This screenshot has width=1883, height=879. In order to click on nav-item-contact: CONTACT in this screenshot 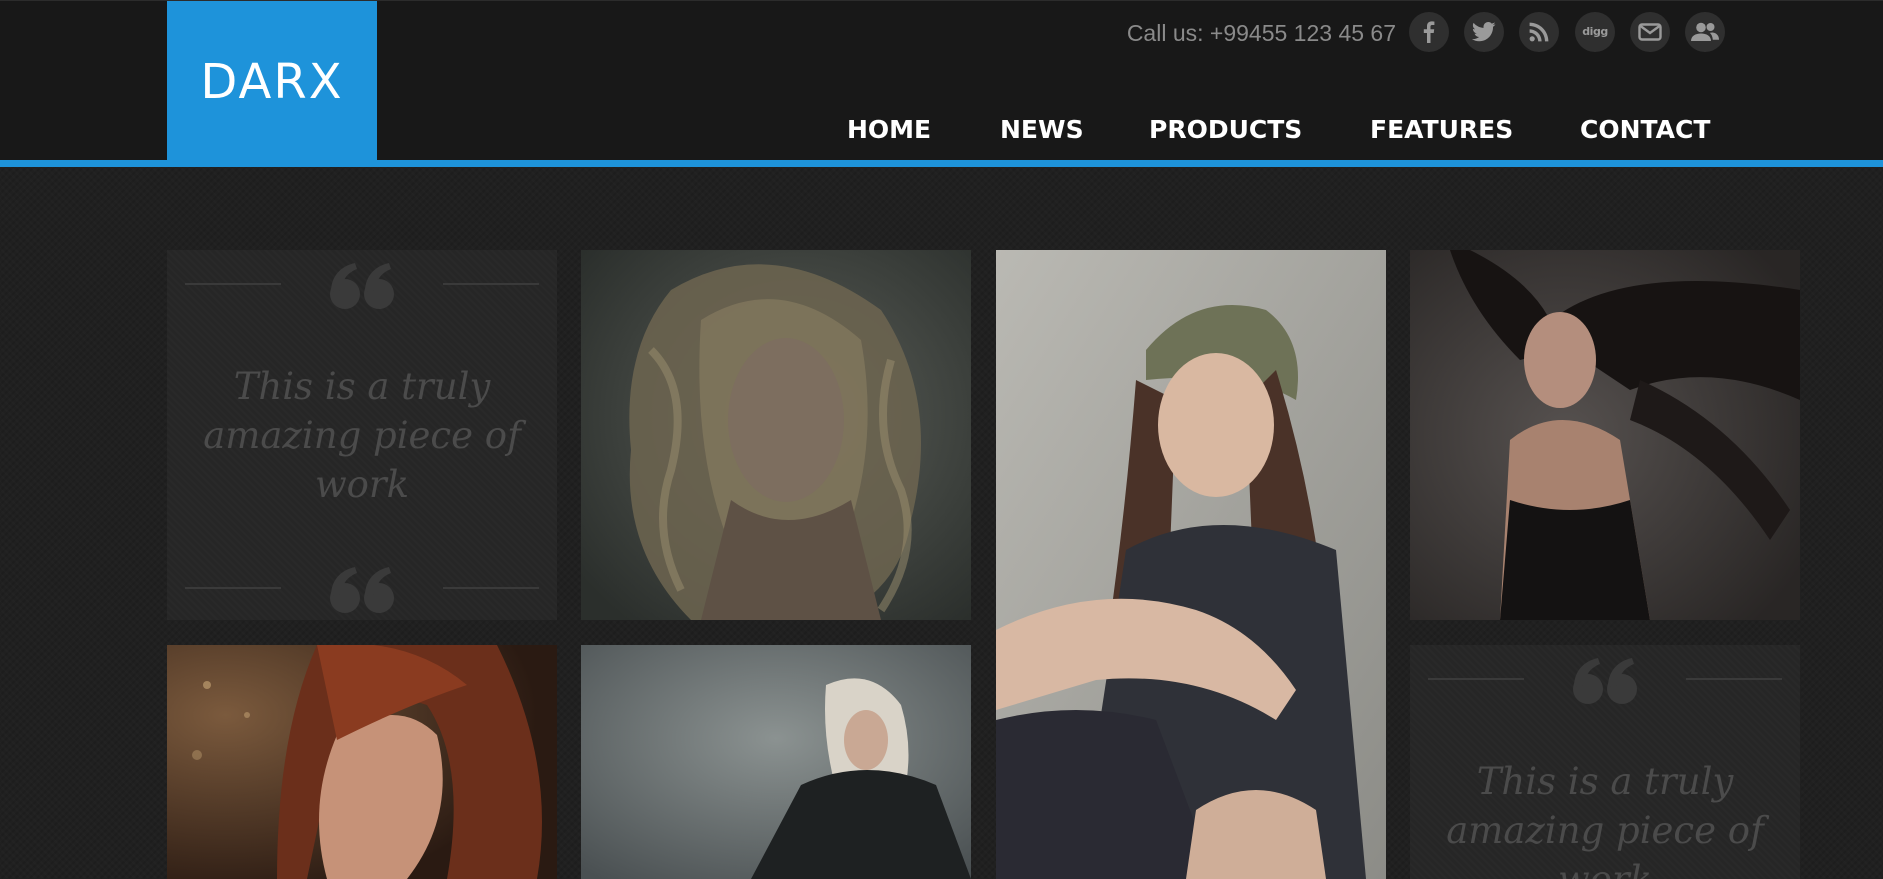, I will do `click(1645, 130)`.